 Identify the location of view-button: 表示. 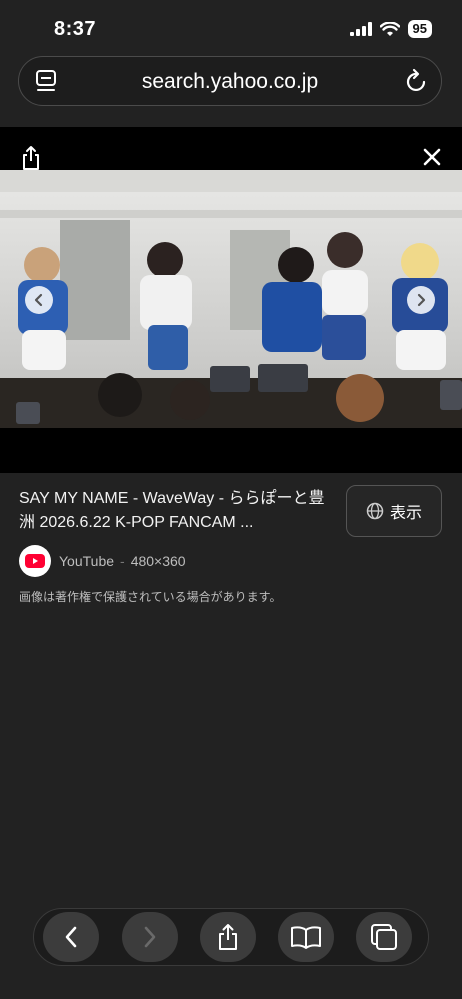
(394, 511).